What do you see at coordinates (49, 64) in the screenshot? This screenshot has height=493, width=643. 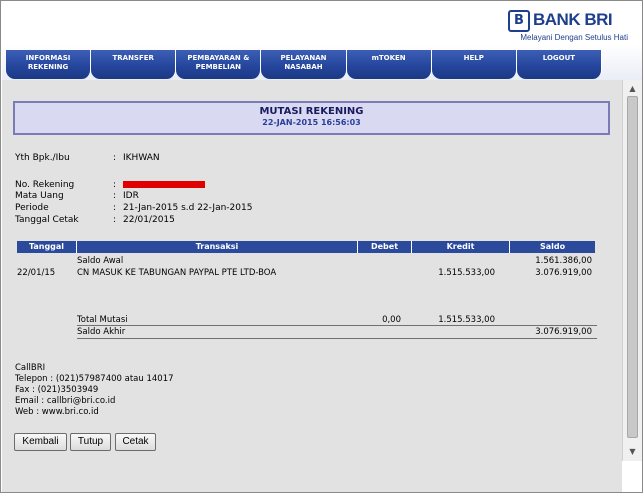 I see `nav-informasi-rekening: INFORMASI REKENING` at bounding box center [49, 64].